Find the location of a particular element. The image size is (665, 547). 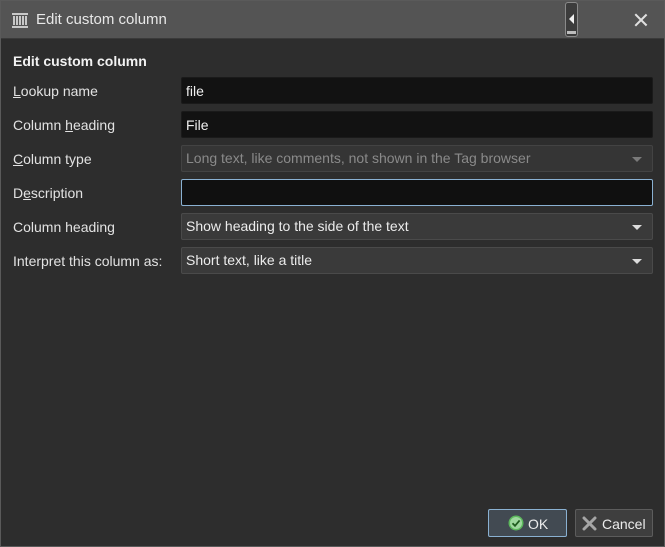

lookup-name-input is located at coordinates (417, 90).